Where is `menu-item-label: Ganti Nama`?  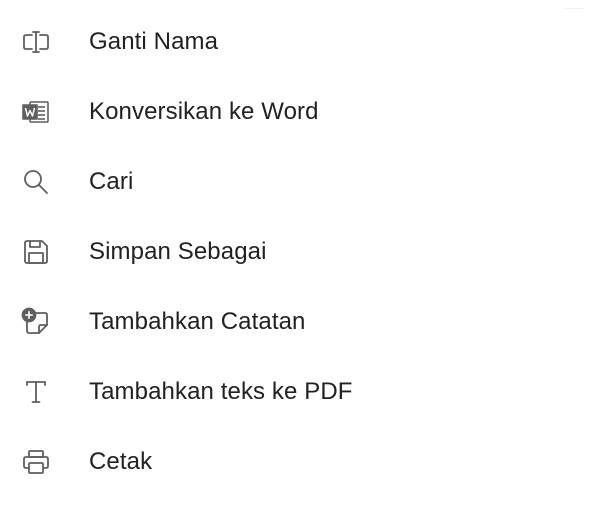
menu-item-label: Ganti Nama is located at coordinates (154, 41).